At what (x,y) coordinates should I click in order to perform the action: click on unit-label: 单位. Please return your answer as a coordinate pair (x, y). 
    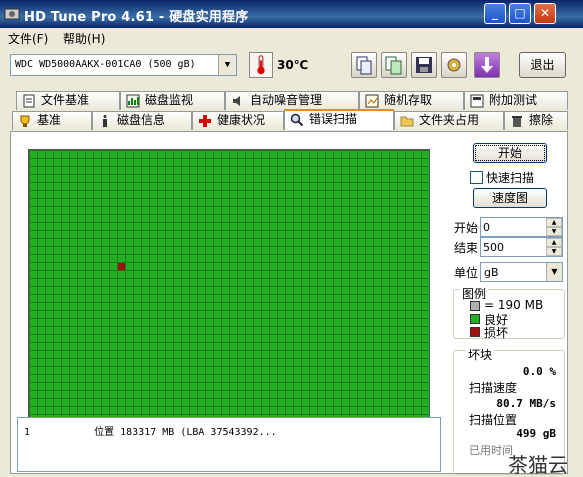
    Looking at the image, I should click on (466, 273).